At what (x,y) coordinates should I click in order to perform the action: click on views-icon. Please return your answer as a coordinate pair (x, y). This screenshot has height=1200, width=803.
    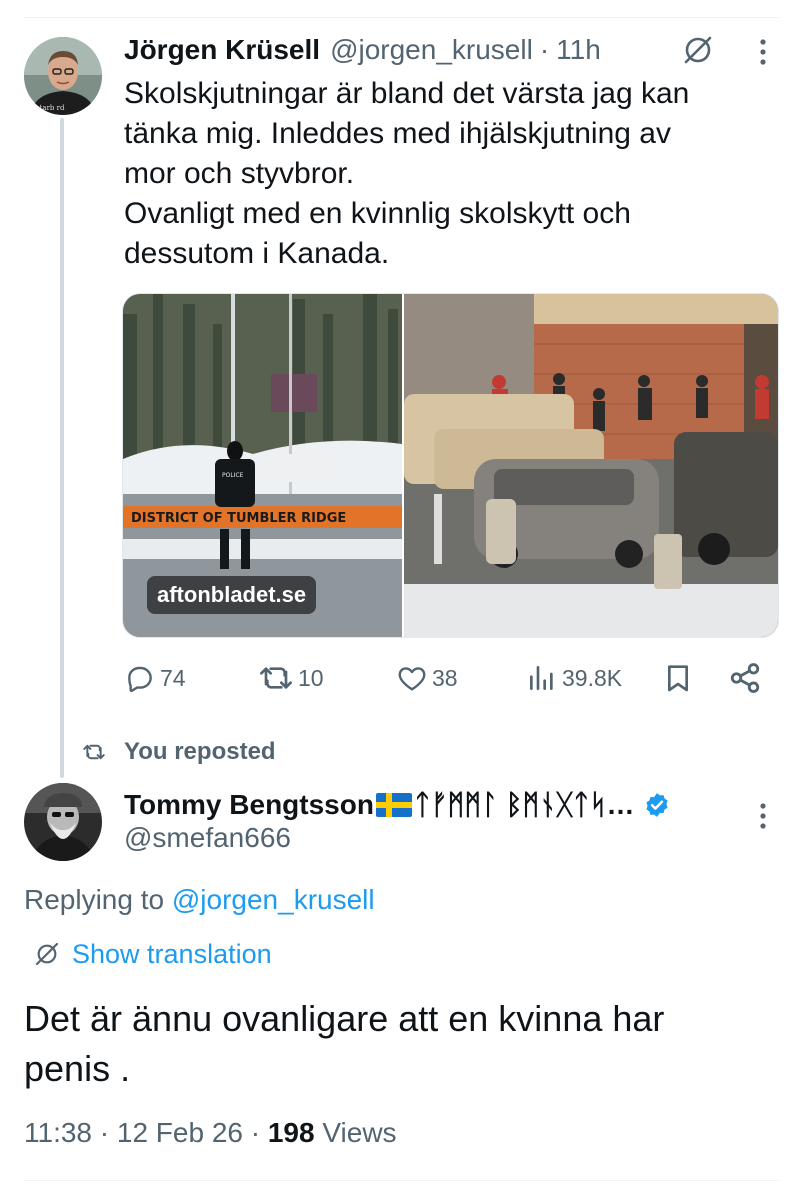
    Looking at the image, I should click on (541, 678).